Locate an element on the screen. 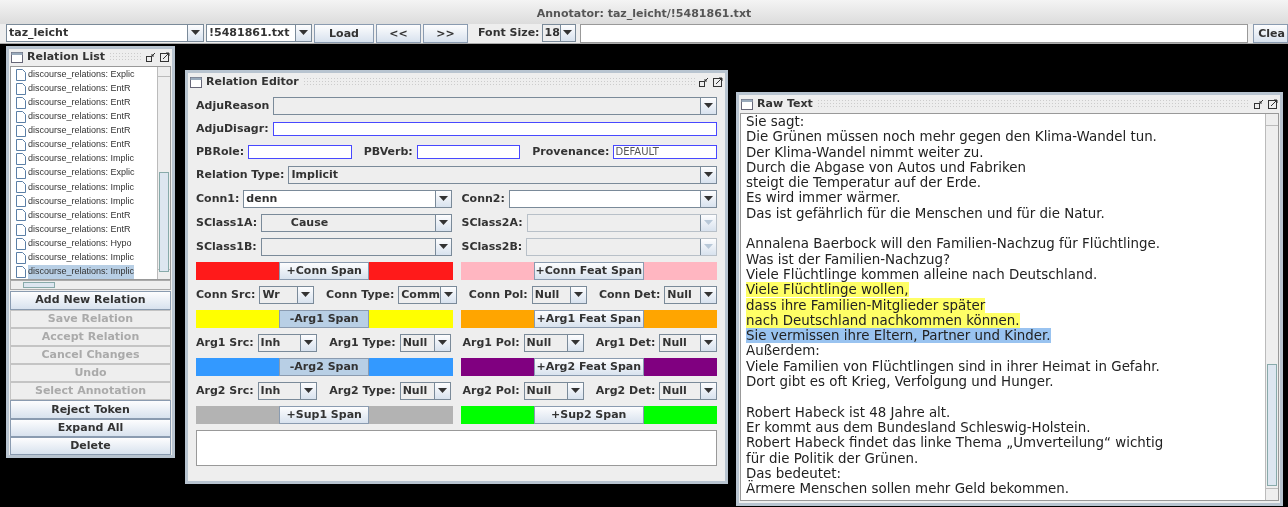  field-label: Conn Src: is located at coordinates (226, 294).